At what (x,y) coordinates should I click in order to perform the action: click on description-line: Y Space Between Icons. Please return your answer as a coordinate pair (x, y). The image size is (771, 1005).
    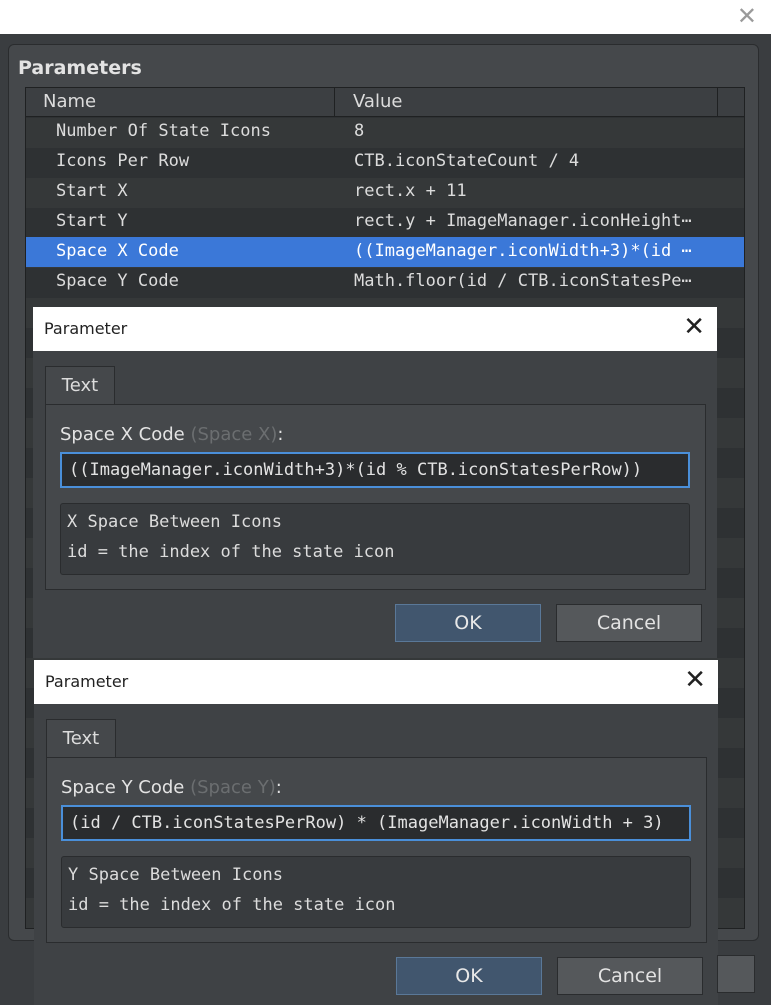
    Looking at the image, I should click on (175, 875).